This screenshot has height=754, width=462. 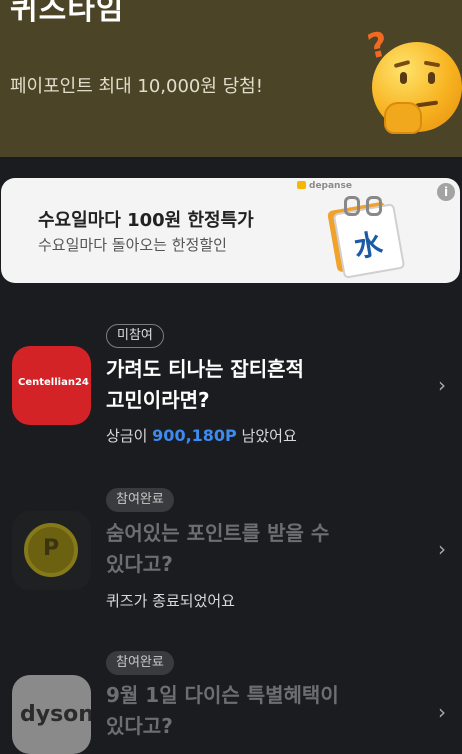 What do you see at coordinates (136, 86) in the screenshot?
I see `banner-subtitle: 페이포인트 최대 10,000원 당첨!` at bounding box center [136, 86].